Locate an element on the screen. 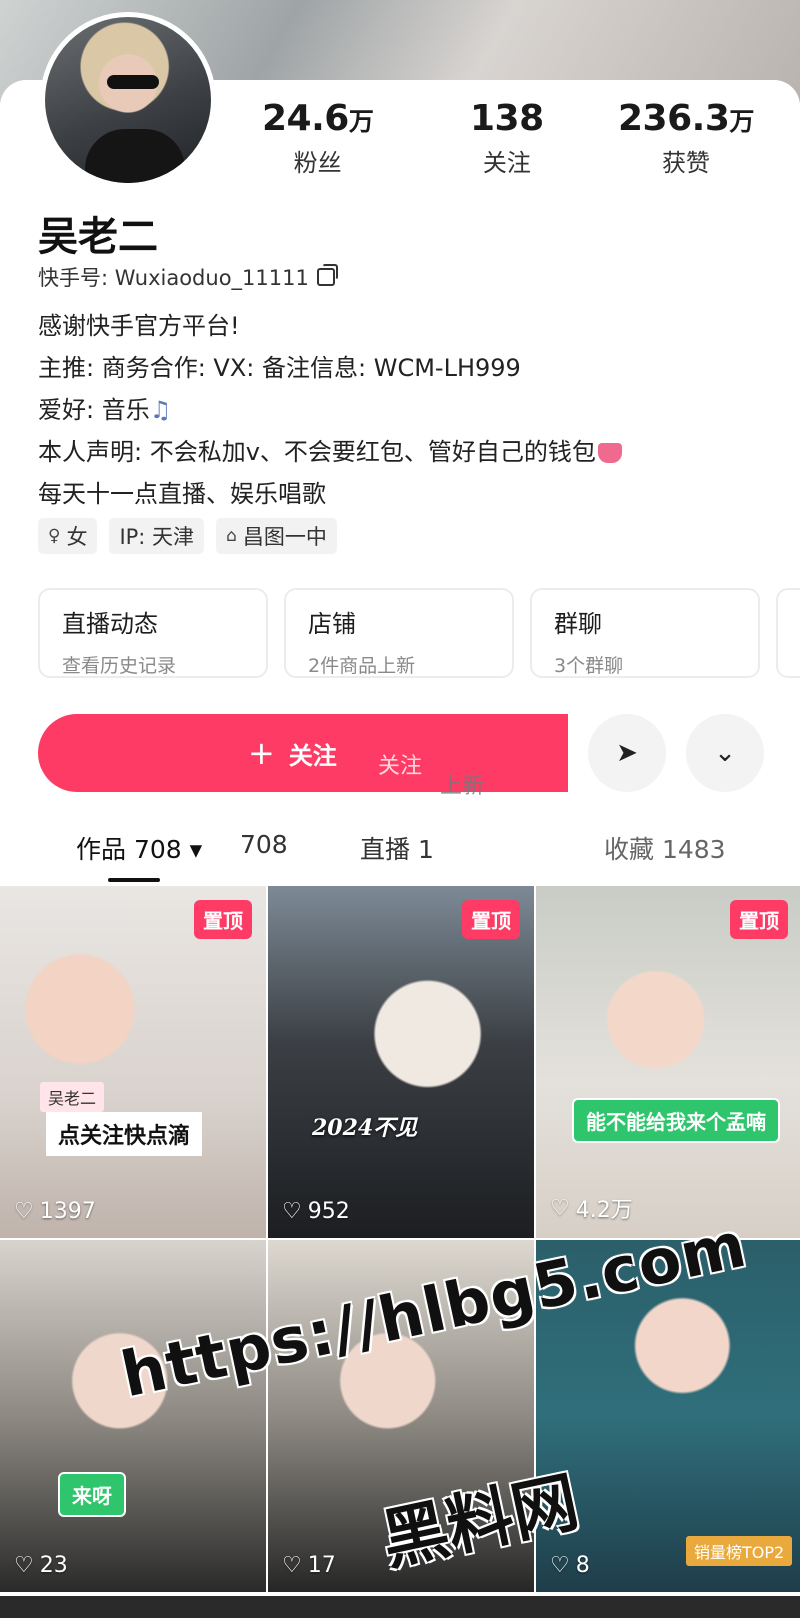 The image size is (800, 1618). stat-likes-label: 获赞 is located at coordinates (685, 163).